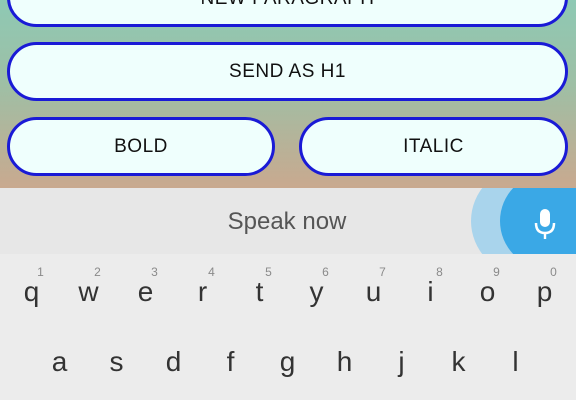  What do you see at coordinates (173, 361) in the screenshot?
I see `key-label: d` at bounding box center [173, 361].